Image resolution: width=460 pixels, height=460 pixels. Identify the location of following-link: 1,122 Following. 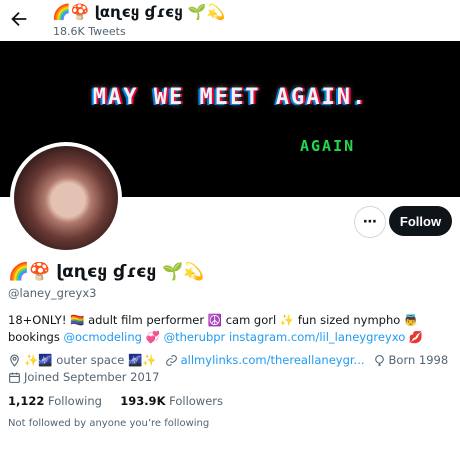
(55, 401).